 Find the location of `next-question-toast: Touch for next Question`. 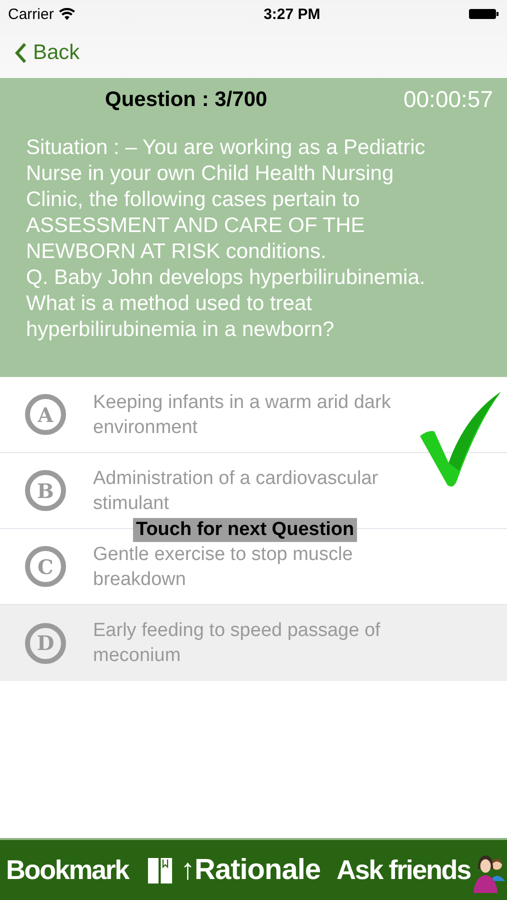

next-question-toast: Touch for next Question is located at coordinates (245, 530).